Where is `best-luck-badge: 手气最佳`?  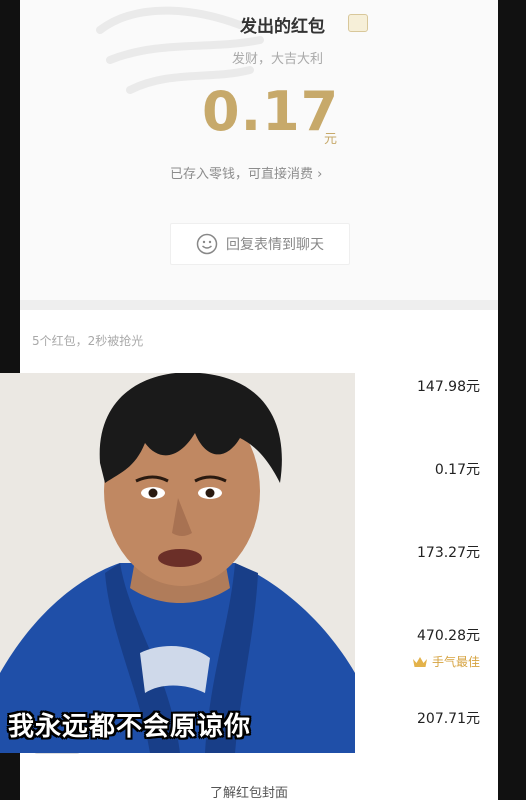
best-luck-badge: 手气最佳 is located at coordinates (446, 661).